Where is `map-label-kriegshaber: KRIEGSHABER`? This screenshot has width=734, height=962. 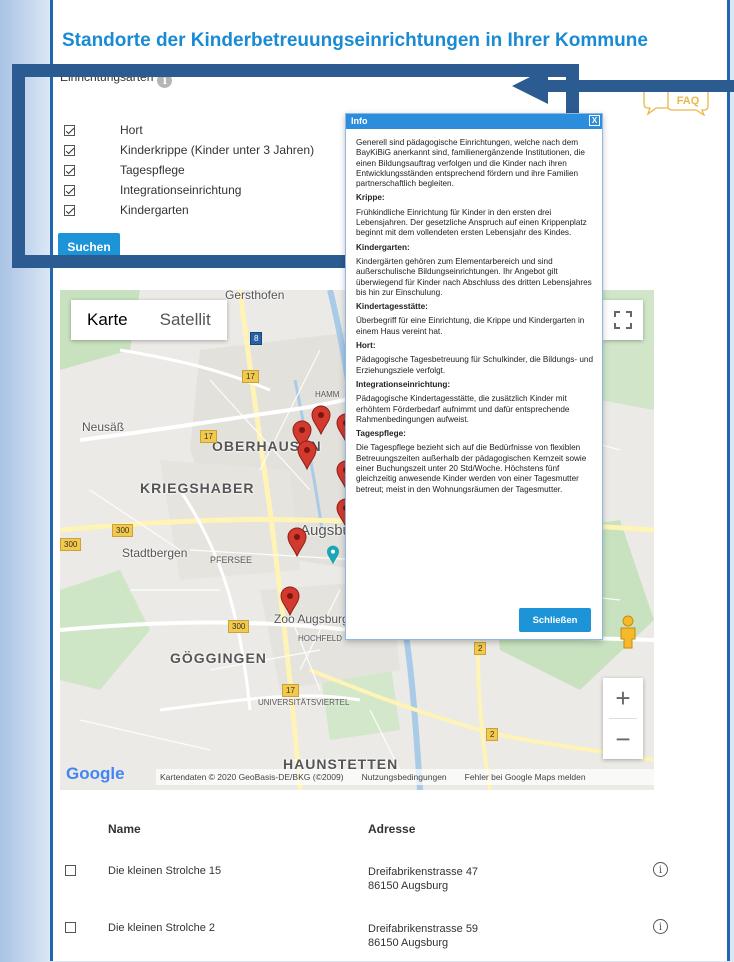 map-label-kriegshaber: KRIEGSHABER is located at coordinates (197, 488).